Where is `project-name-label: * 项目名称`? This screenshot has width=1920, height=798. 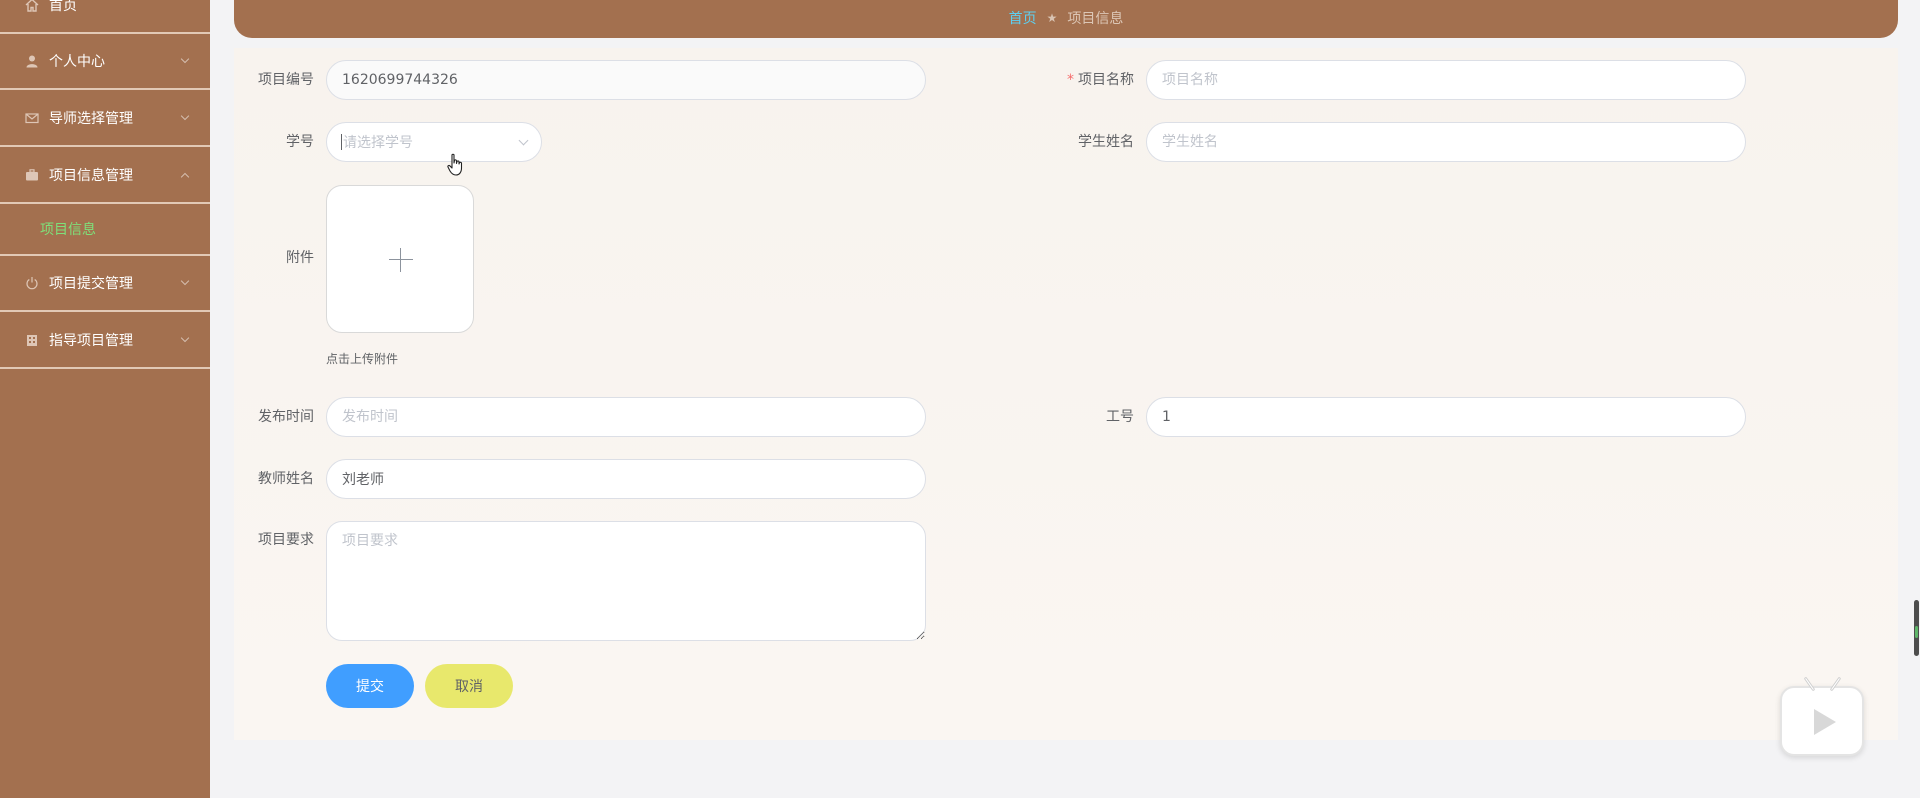 project-name-label: * 项目名称 is located at coordinates (1094, 80).